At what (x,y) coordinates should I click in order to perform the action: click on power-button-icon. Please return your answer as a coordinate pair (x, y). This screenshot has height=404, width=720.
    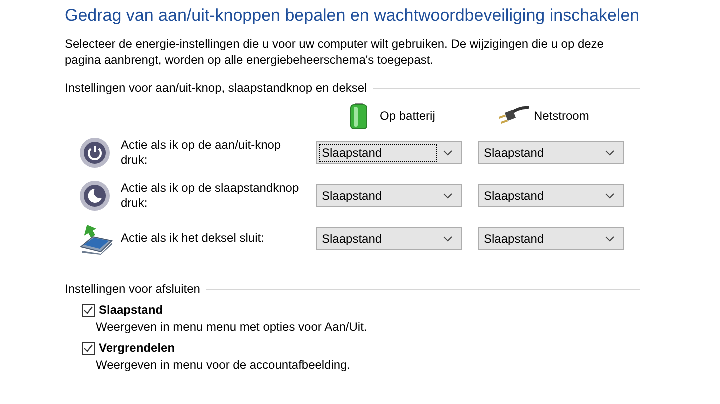
    Looking at the image, I should click on (95, 153).